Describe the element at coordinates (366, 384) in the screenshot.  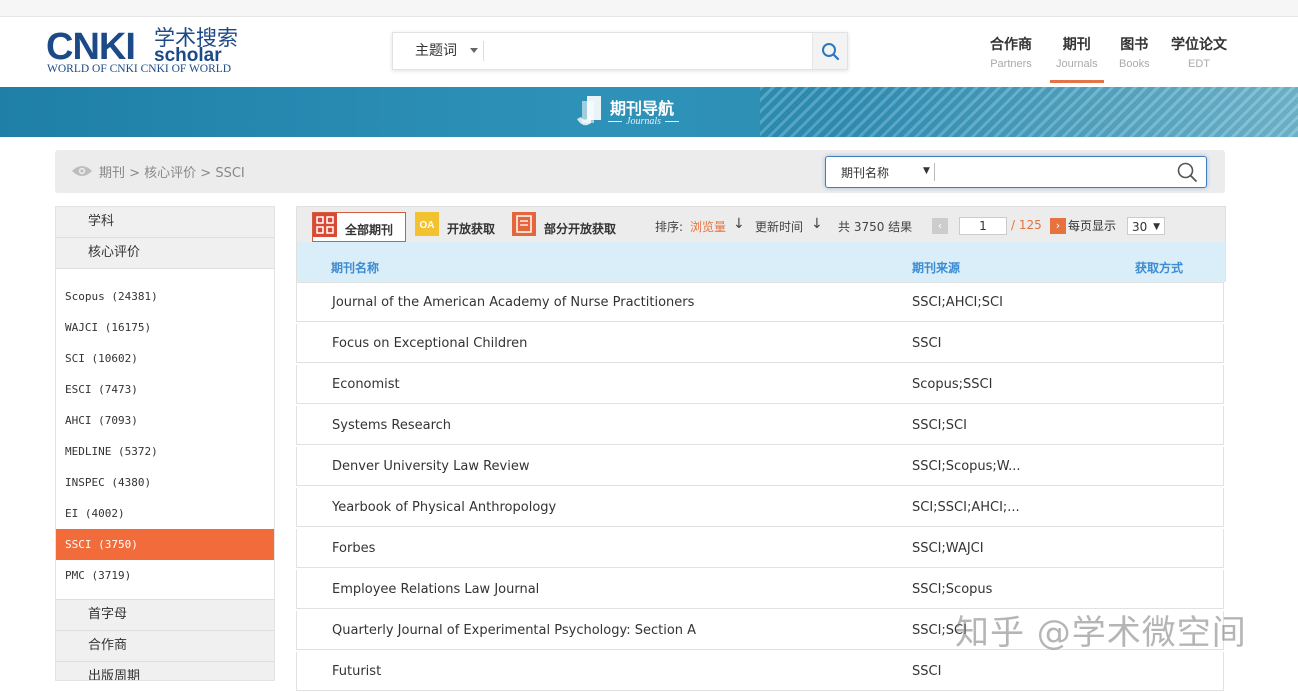
I see `journal-name-link: Economist` at that location.